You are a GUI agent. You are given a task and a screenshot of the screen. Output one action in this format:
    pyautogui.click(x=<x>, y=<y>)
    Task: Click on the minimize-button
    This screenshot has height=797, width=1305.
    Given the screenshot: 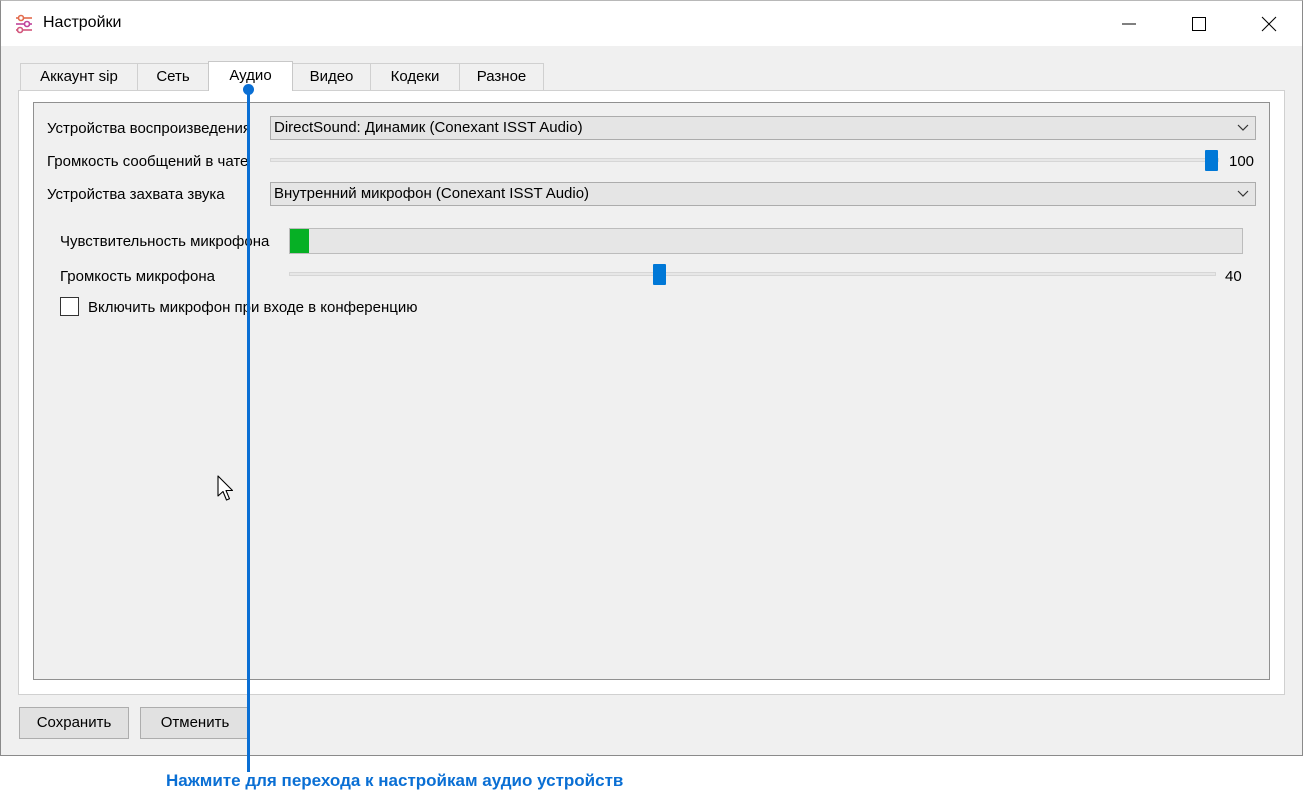 What is the action you would take?
    pyautogui.click(x=1129, y=23)
    